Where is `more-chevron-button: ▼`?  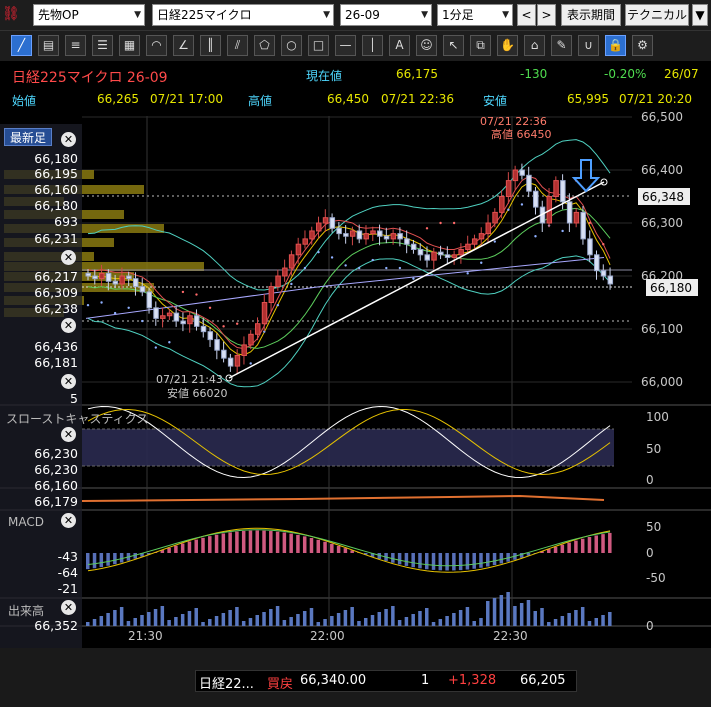
more-chevron-button: ▼ is located at coordinates (700, 15).